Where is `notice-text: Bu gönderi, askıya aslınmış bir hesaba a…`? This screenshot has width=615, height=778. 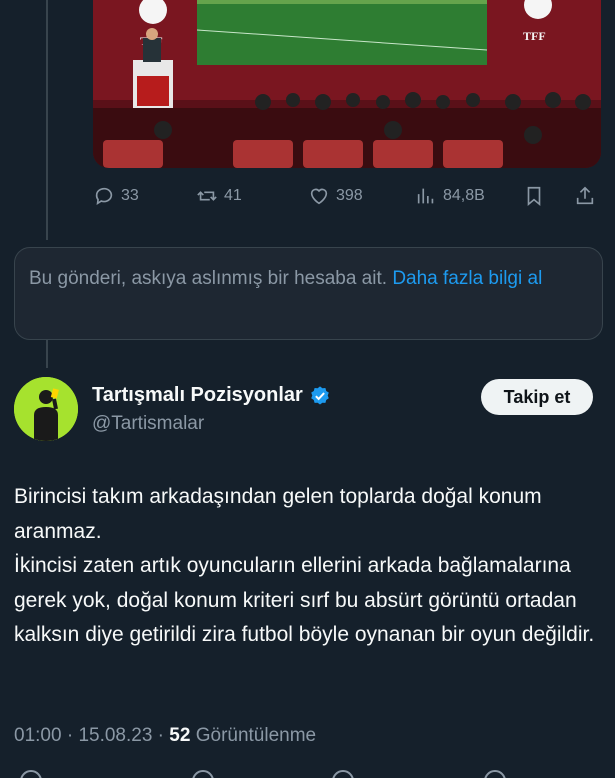 notice-text: Bu gönderi, askıya aslınmış bir hesaba a… is located at coordinates (208, 278).